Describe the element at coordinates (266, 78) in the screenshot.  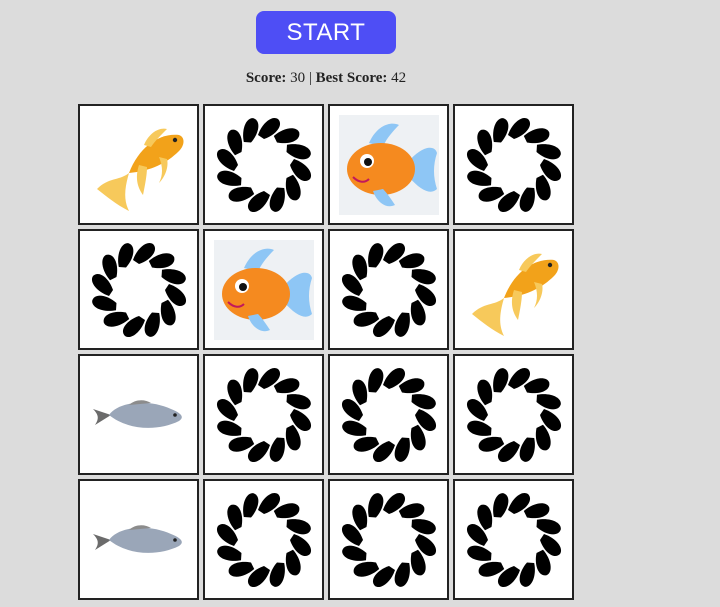
I see `score-label: Score:` at that location.